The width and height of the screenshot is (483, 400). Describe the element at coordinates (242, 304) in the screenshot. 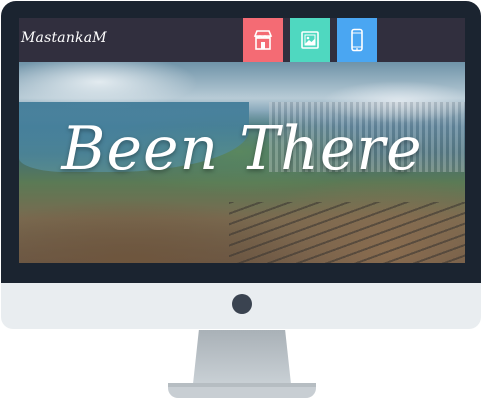

I see `monitor-button-icon` at that location.